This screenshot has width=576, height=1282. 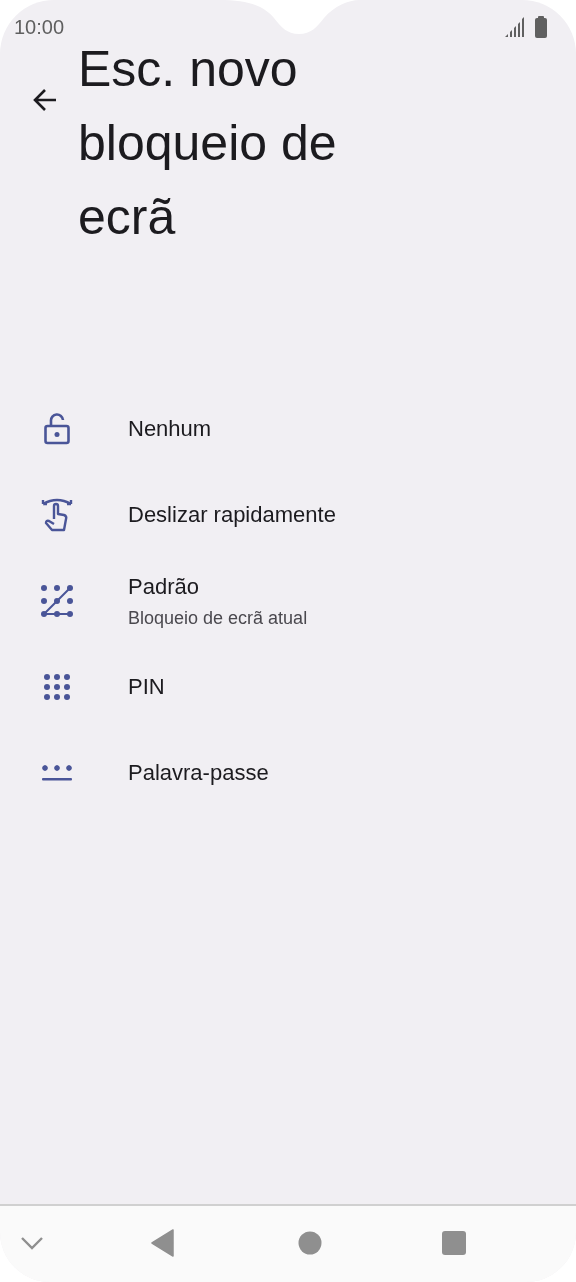 I want to click on back-nav-button, so click(x=163, y=1243).